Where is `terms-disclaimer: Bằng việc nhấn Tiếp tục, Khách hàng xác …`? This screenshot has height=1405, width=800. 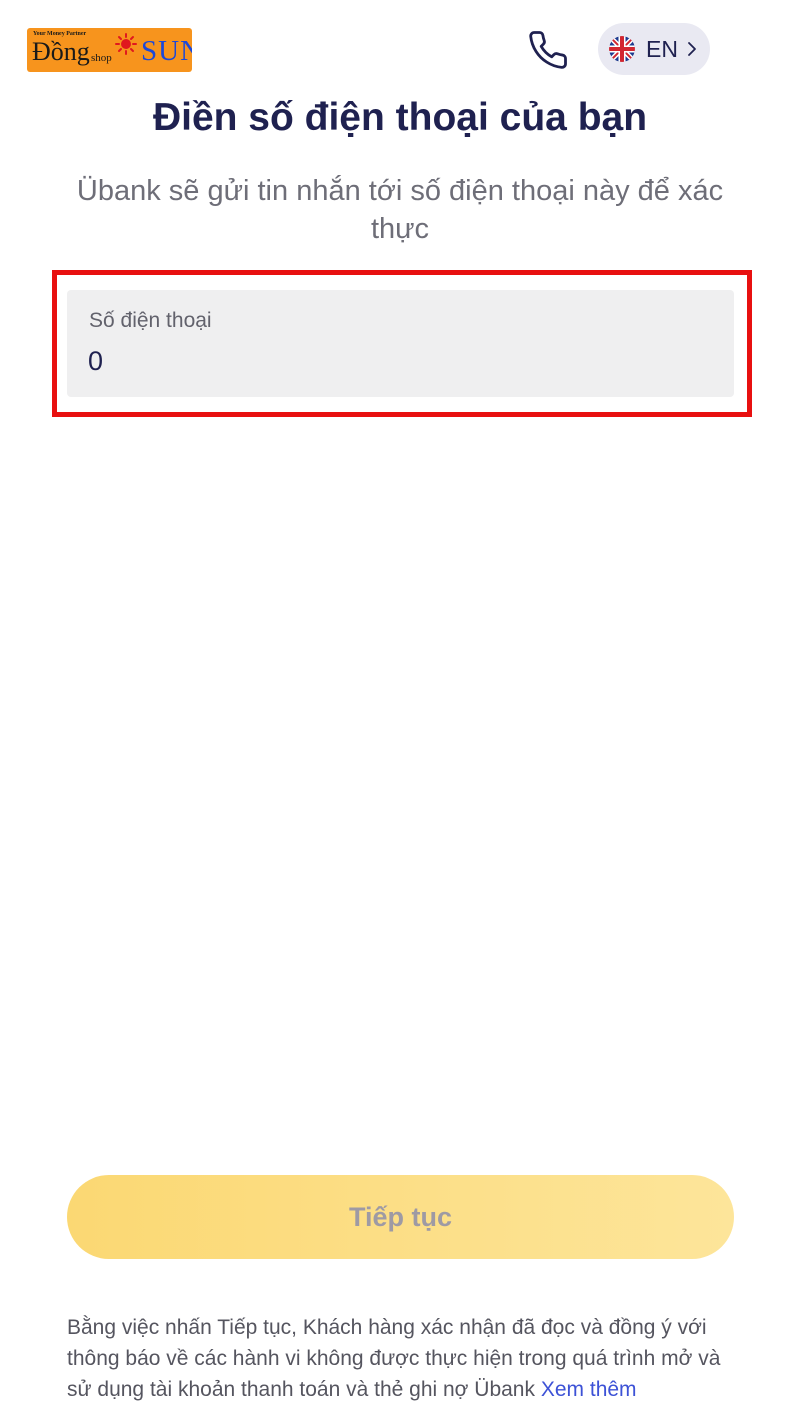 terms-disclaimer: Bằng việc nhấn Tiếp tục, Khách hàng xác … is located at coordinates (403, 1358).